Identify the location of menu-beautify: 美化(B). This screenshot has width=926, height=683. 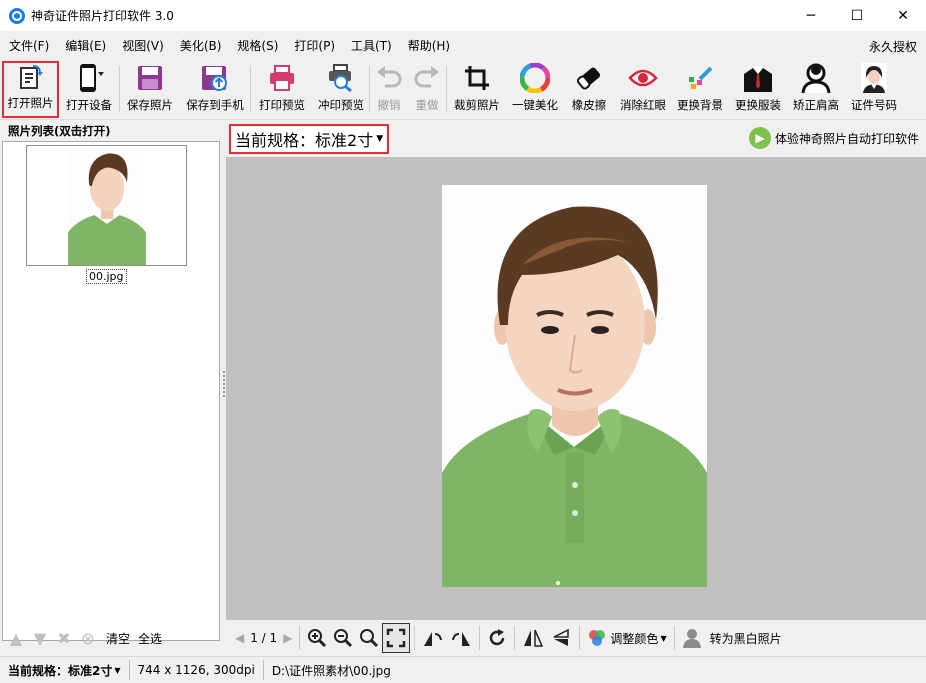
(201, 45).